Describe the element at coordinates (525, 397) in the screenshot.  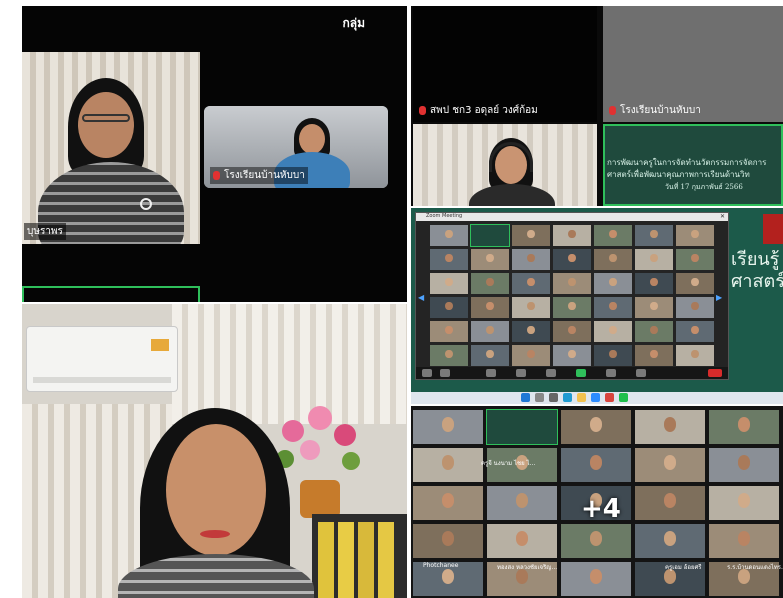
I see `start-icon` at that location.